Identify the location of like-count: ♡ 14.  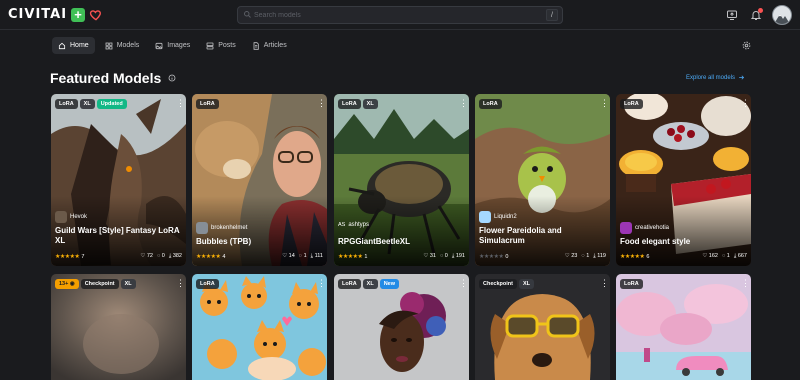
(288, 256).